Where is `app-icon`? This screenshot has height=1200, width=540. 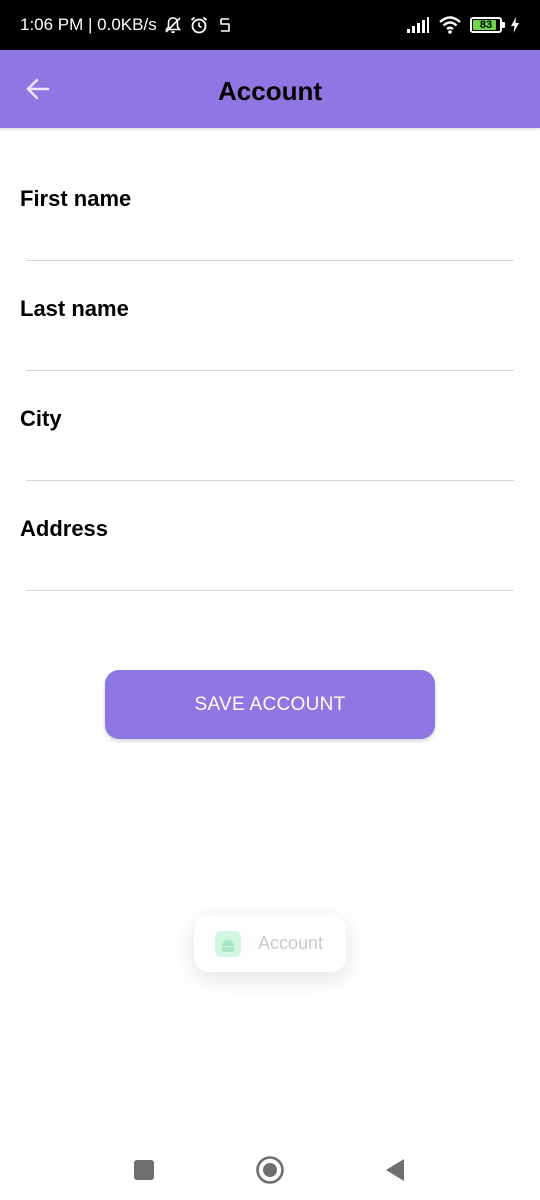
app-icon is located at coordinates (224, 25).